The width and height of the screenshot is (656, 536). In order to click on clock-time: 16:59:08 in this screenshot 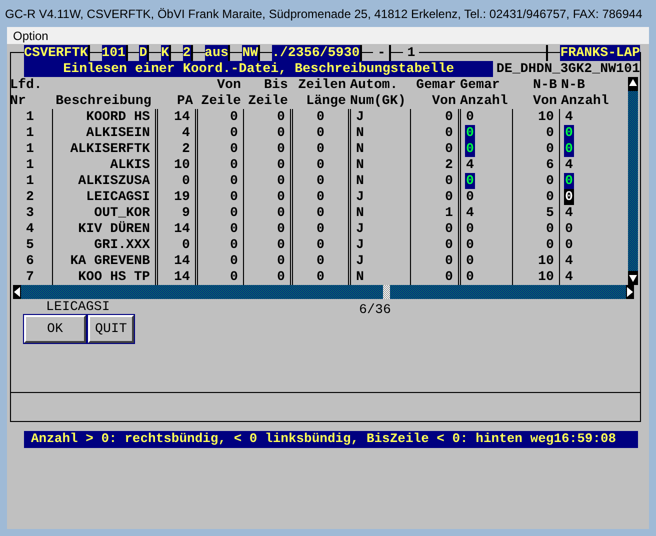, I will do `click(585, 439)`.